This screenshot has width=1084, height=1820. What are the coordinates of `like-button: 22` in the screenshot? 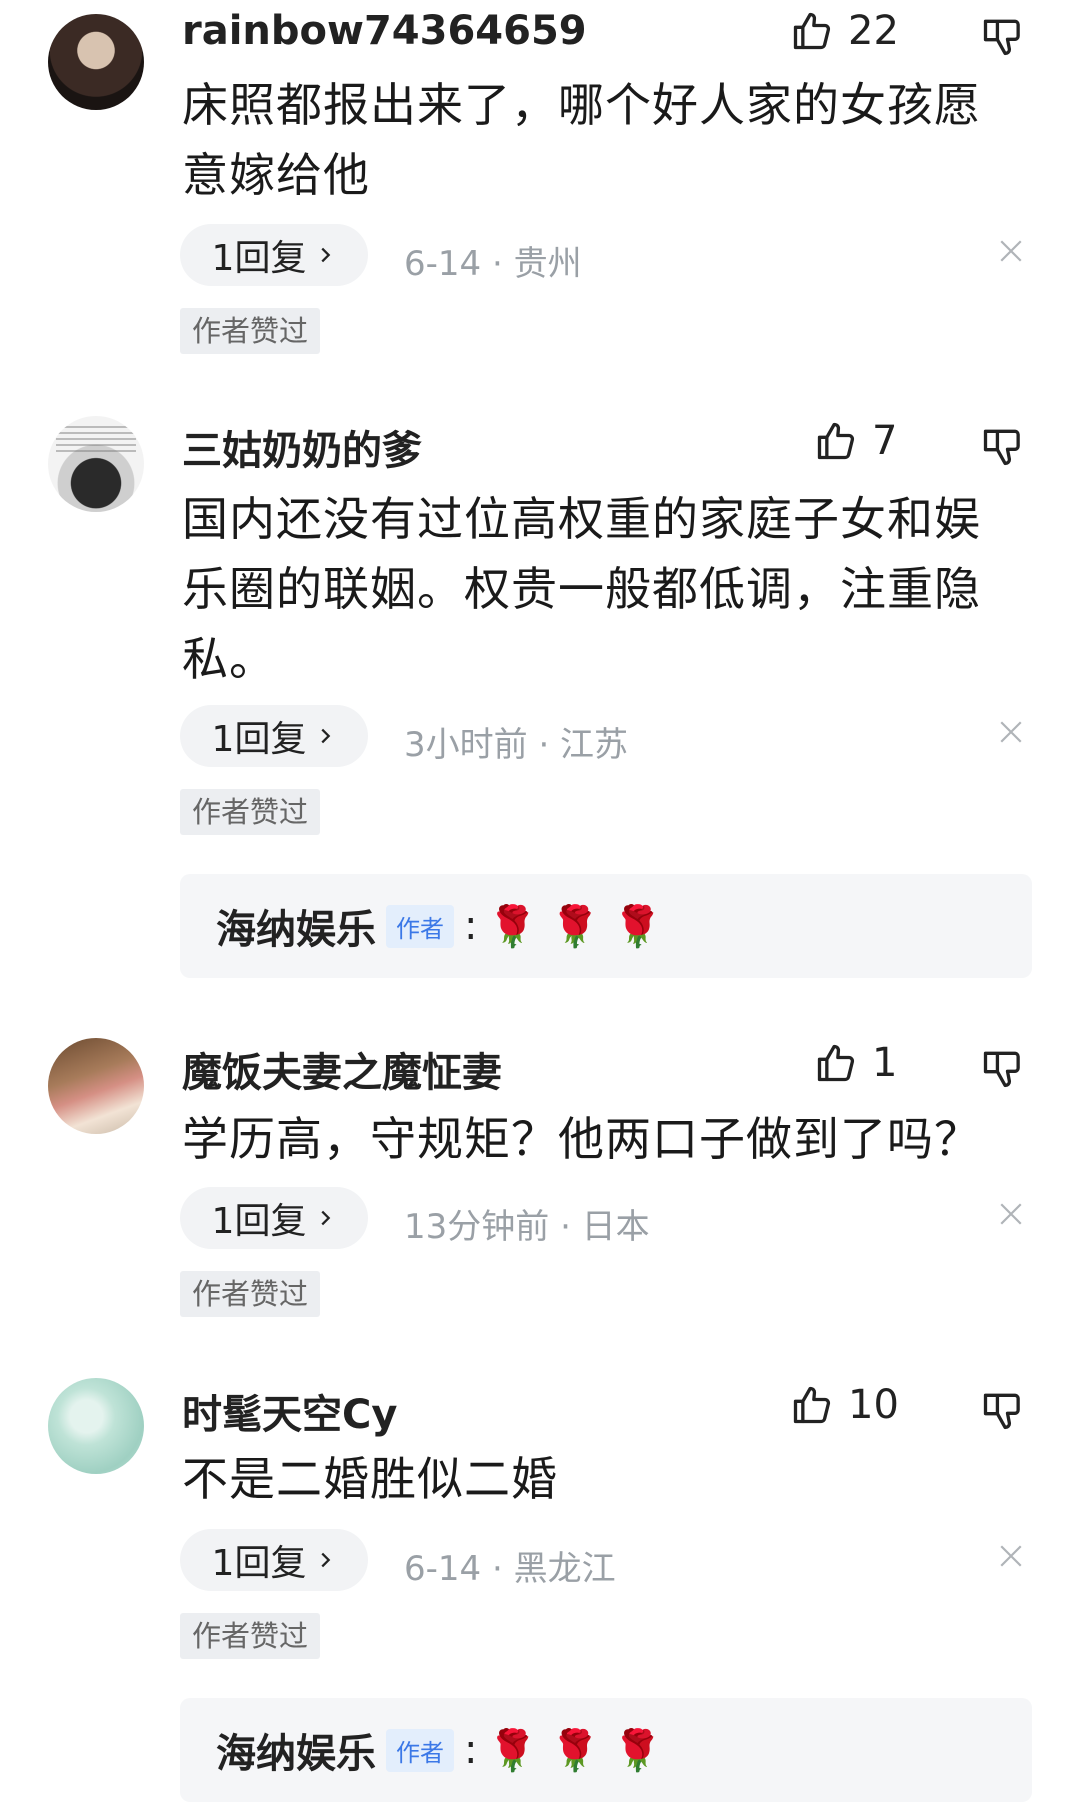 It's located at (844, 31).